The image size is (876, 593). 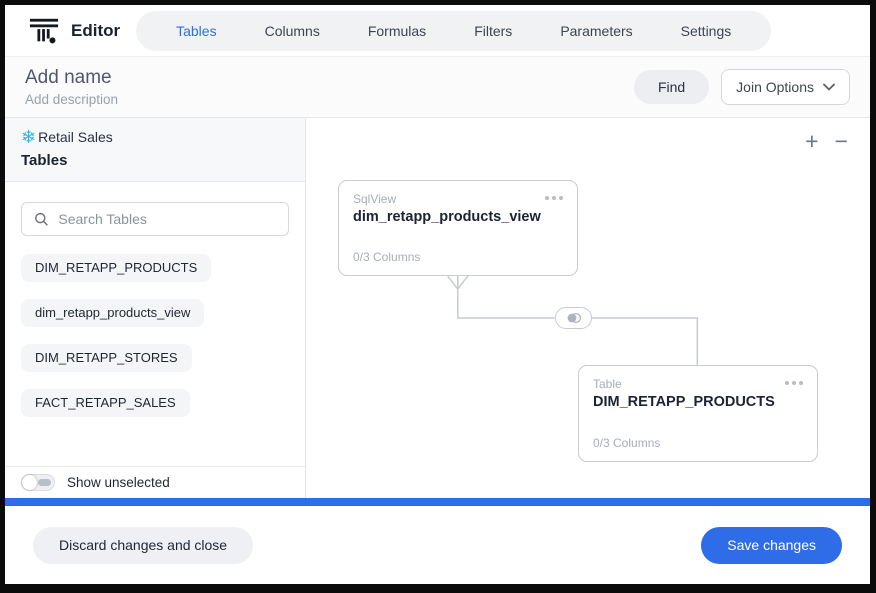 I want to click on node-title: DIM_RETAPP_PRODUCTS, so click(x=684, y=402).